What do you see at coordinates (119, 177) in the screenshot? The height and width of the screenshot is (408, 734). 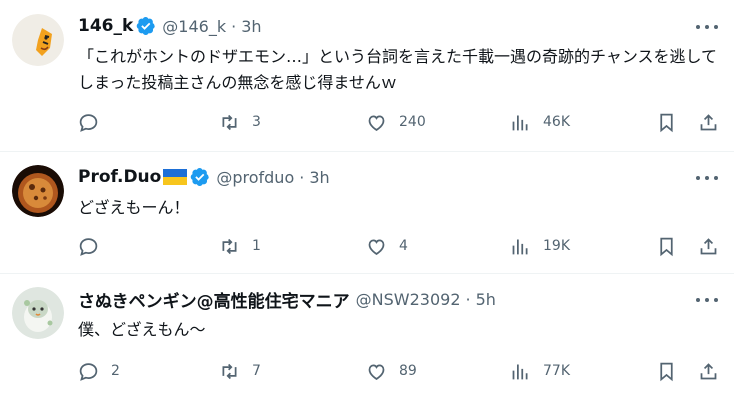 I see `author-name: Prof.Duo` at bounding box center [119, 177].